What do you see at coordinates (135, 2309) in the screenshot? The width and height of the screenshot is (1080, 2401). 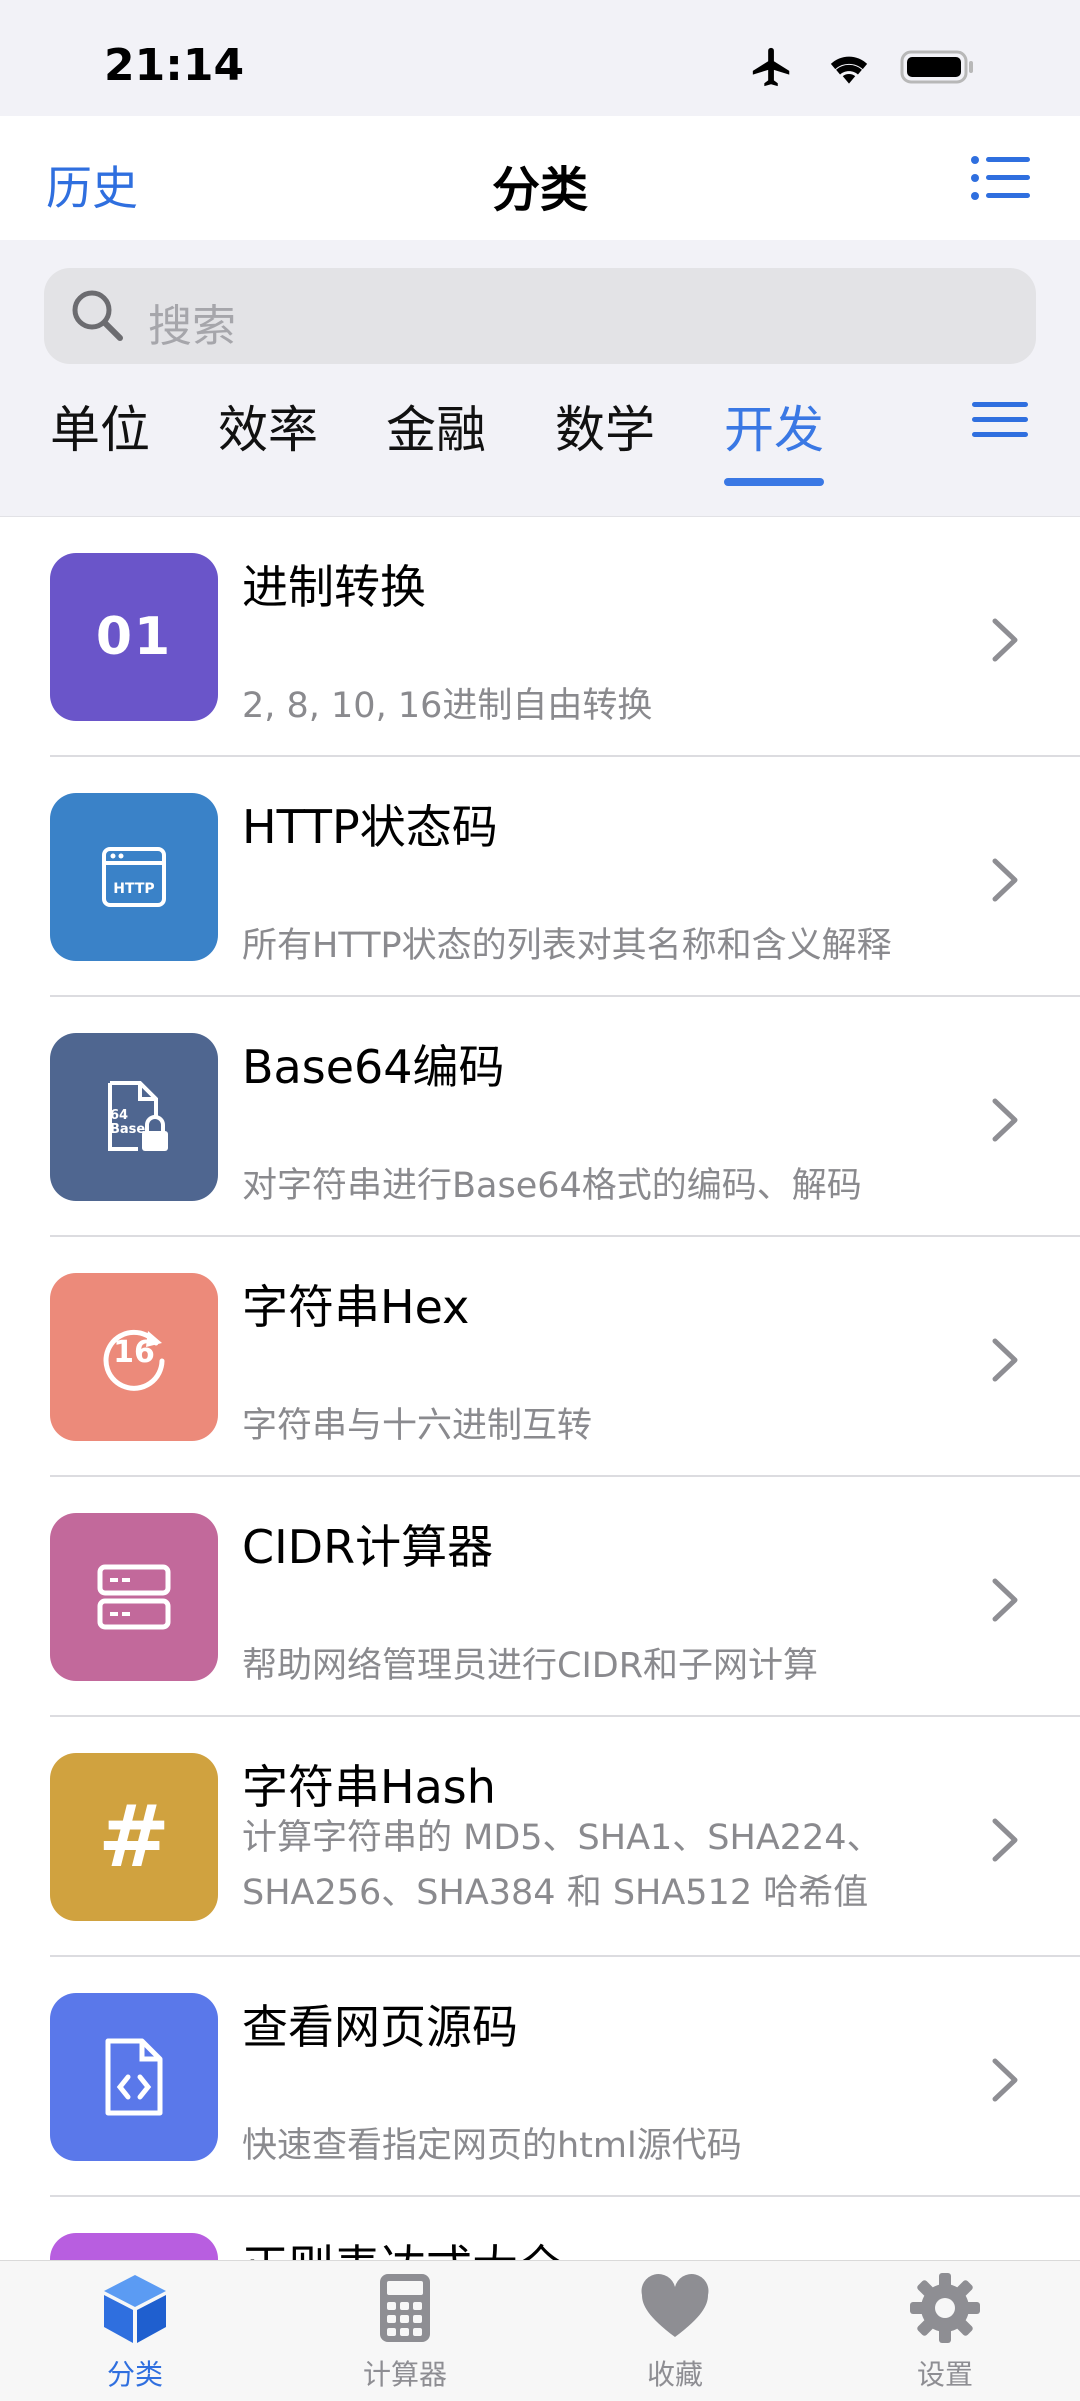 I see `cube-icon` at bounding box center [135, 2309].